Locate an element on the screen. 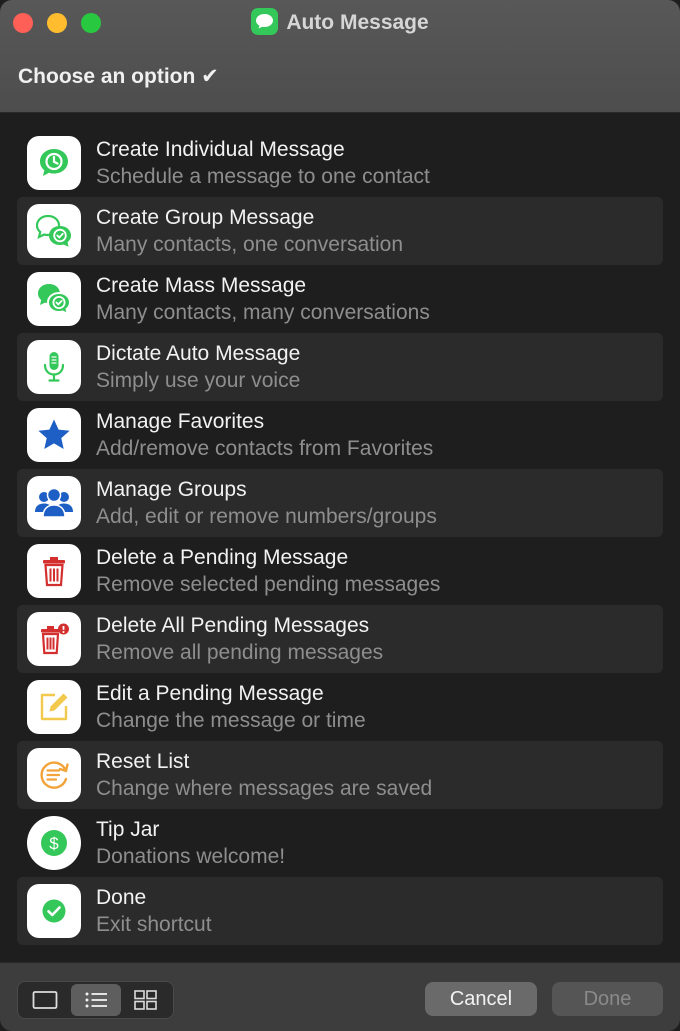  option-subtitle: Add, edit or remove numbers/groups is located at coordinates (266, 516).